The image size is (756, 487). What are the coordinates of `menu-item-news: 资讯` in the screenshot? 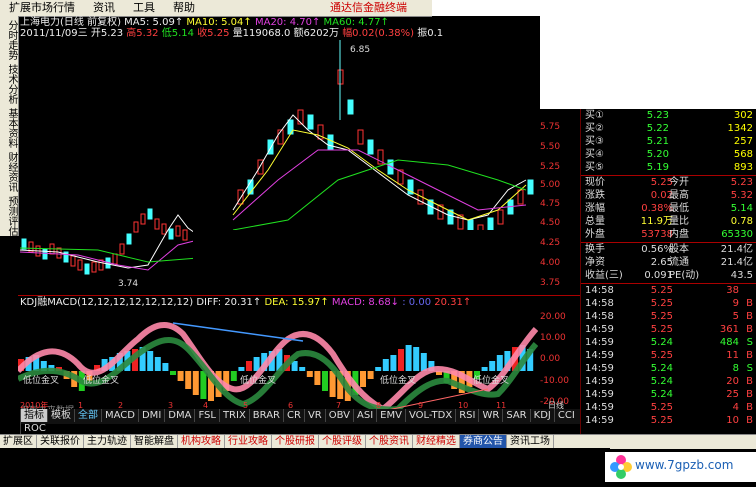 It's located at (104, 7).